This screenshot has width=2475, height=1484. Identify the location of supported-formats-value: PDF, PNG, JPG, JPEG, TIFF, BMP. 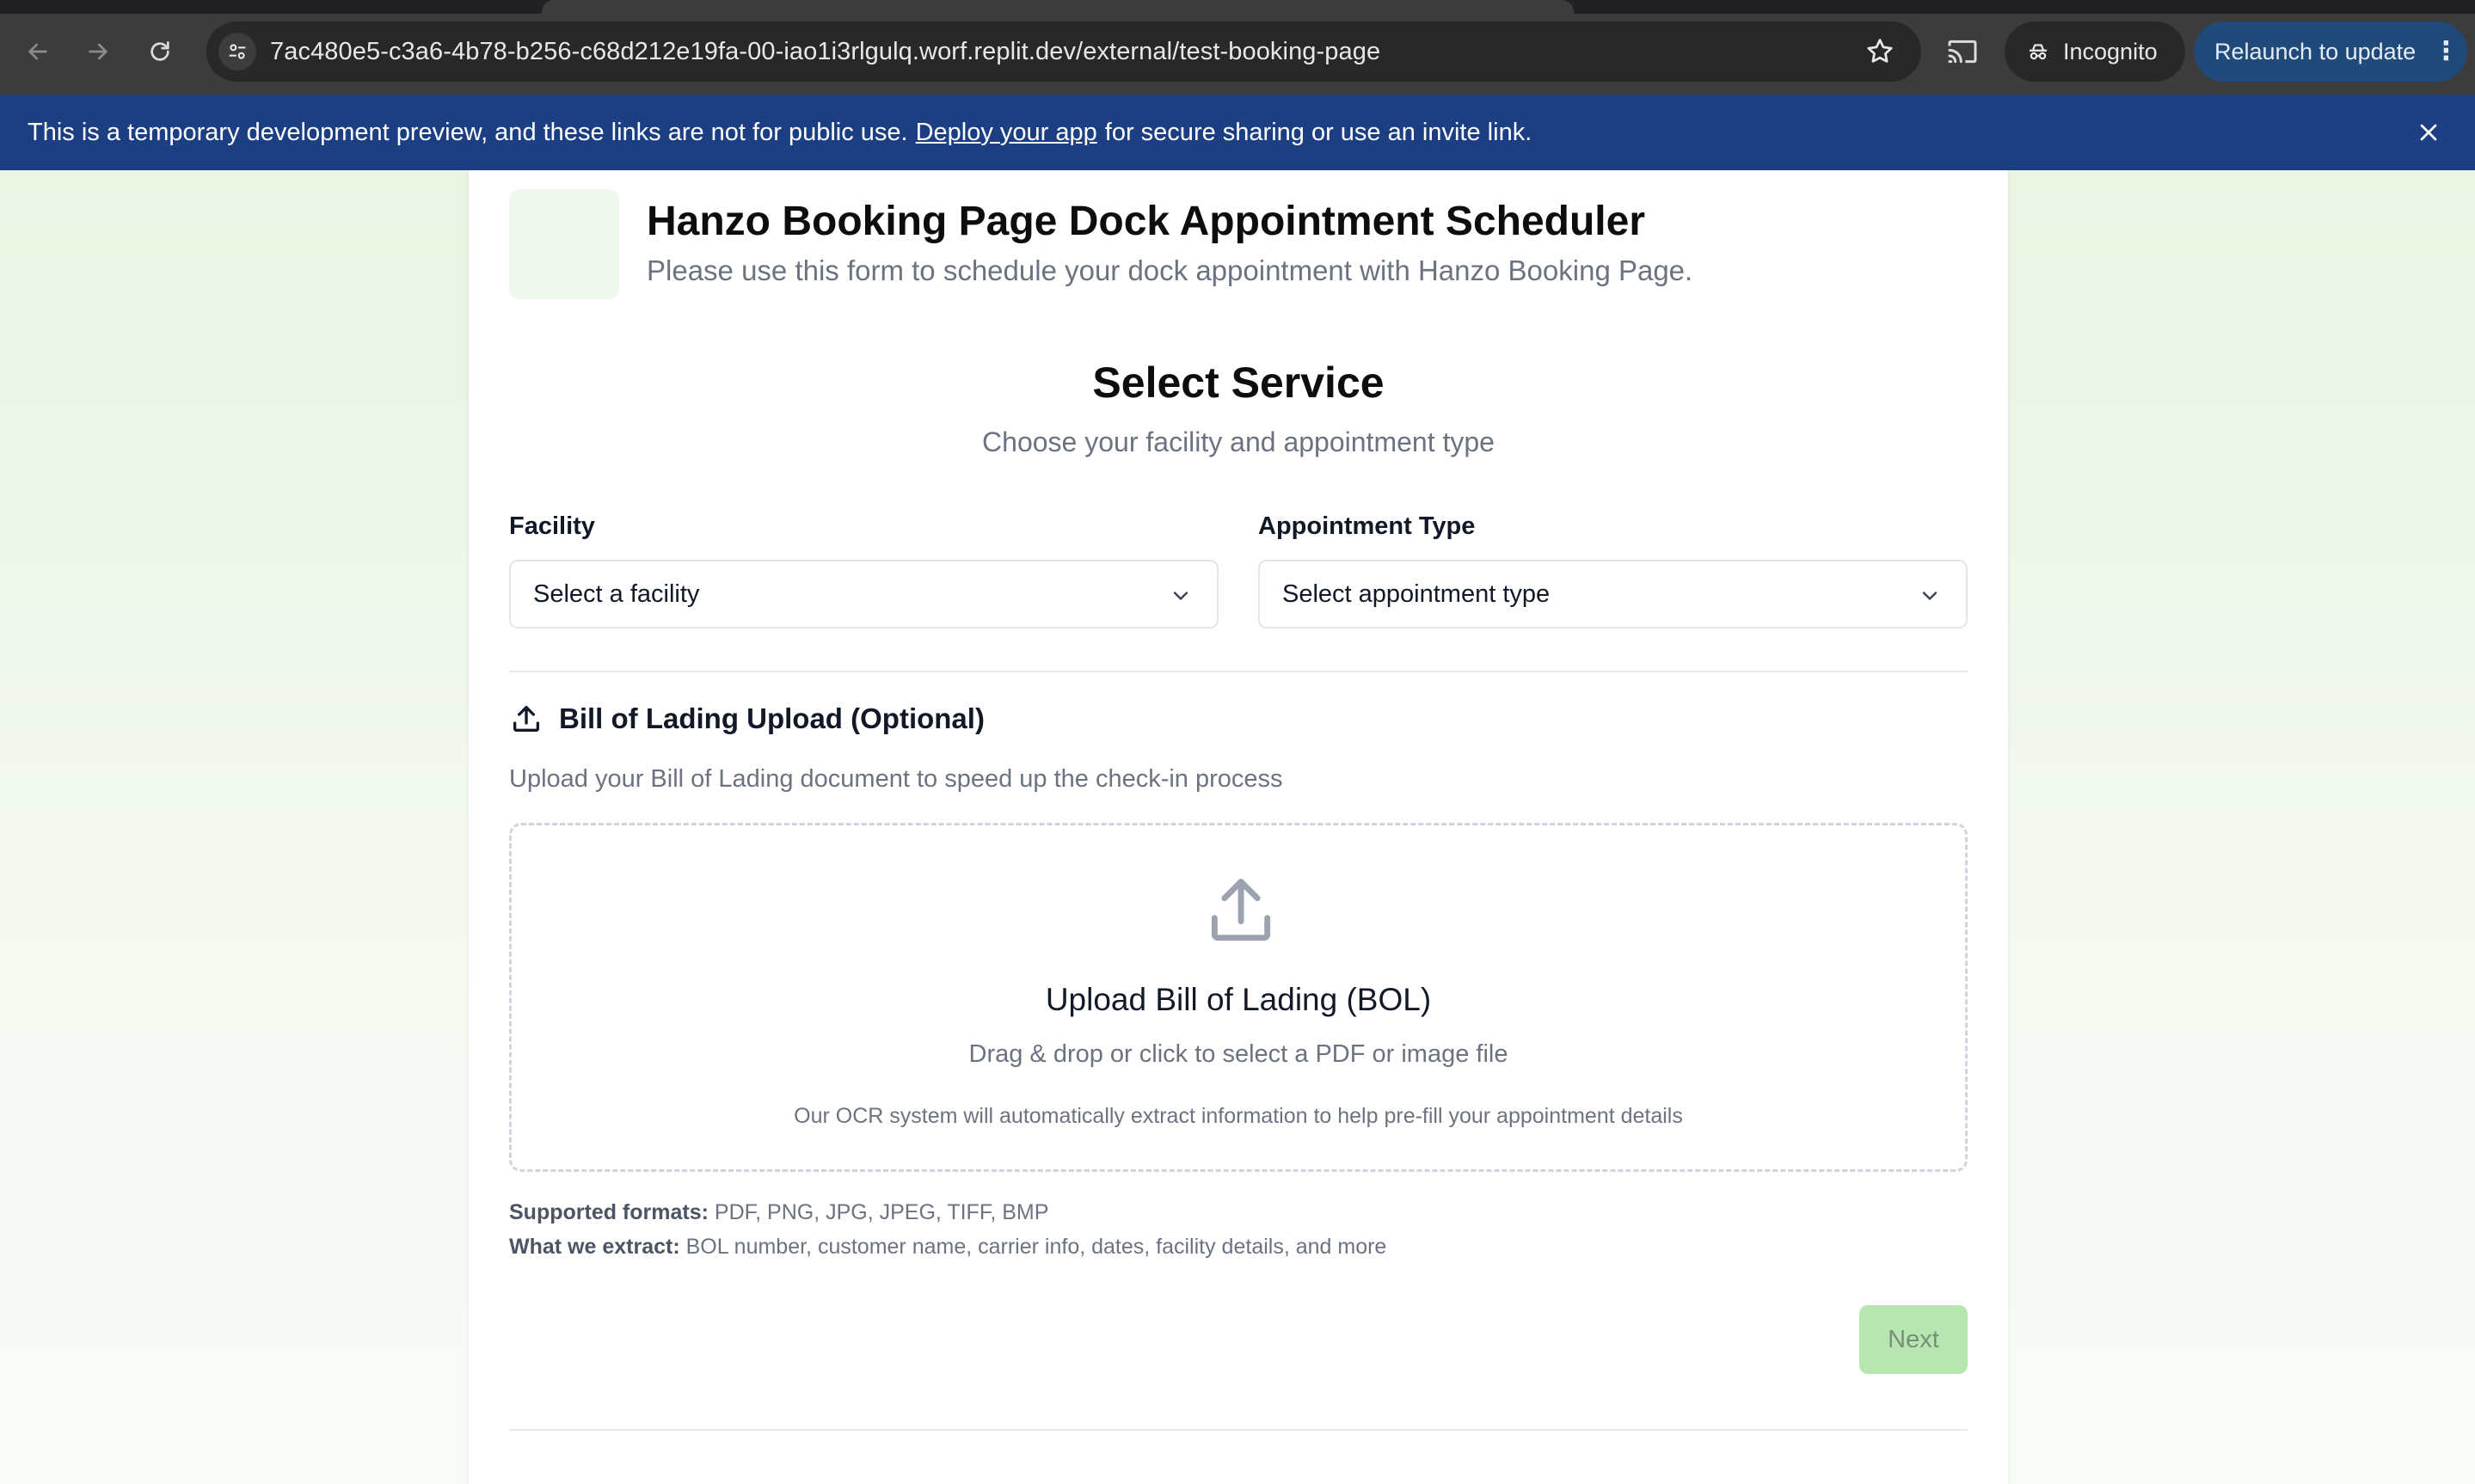
(881, 1212).